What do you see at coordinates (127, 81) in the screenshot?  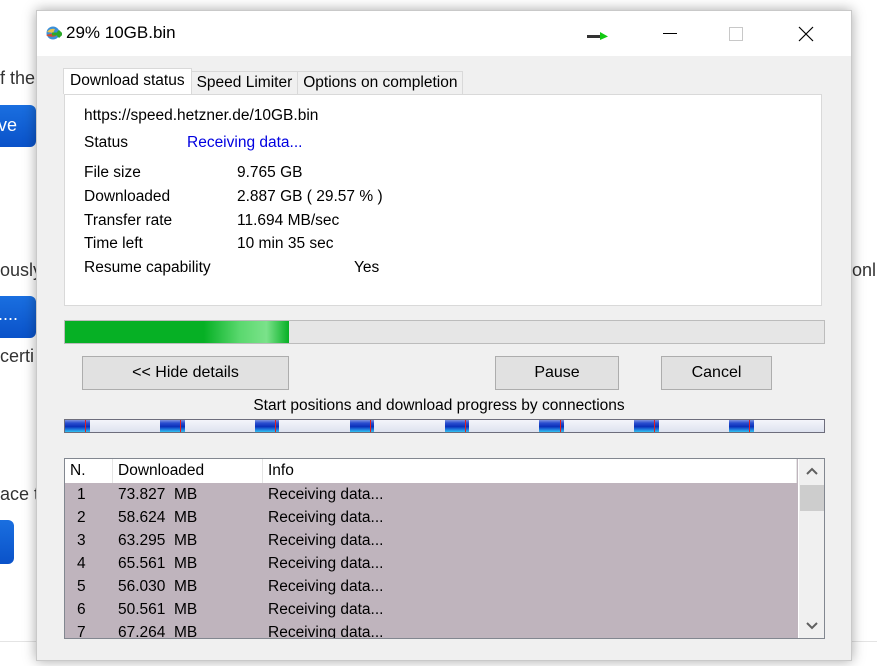 I see `tab-download-status: Download status` at bounding box center [127, 81].